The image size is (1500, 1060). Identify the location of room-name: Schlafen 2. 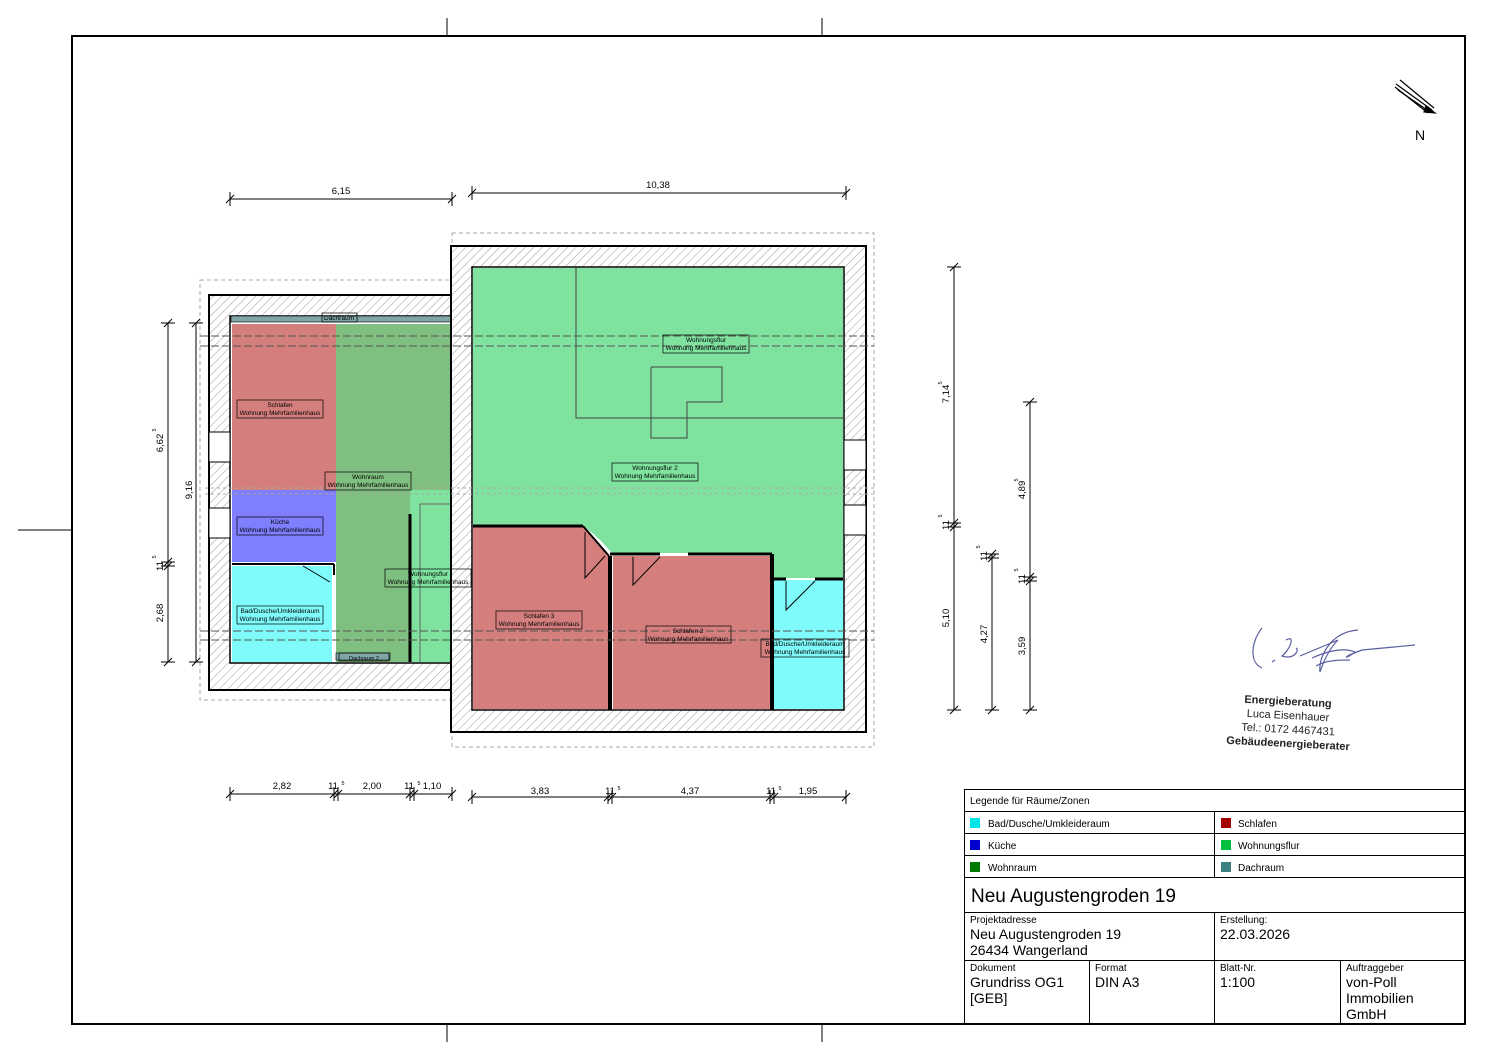
(688, 631).